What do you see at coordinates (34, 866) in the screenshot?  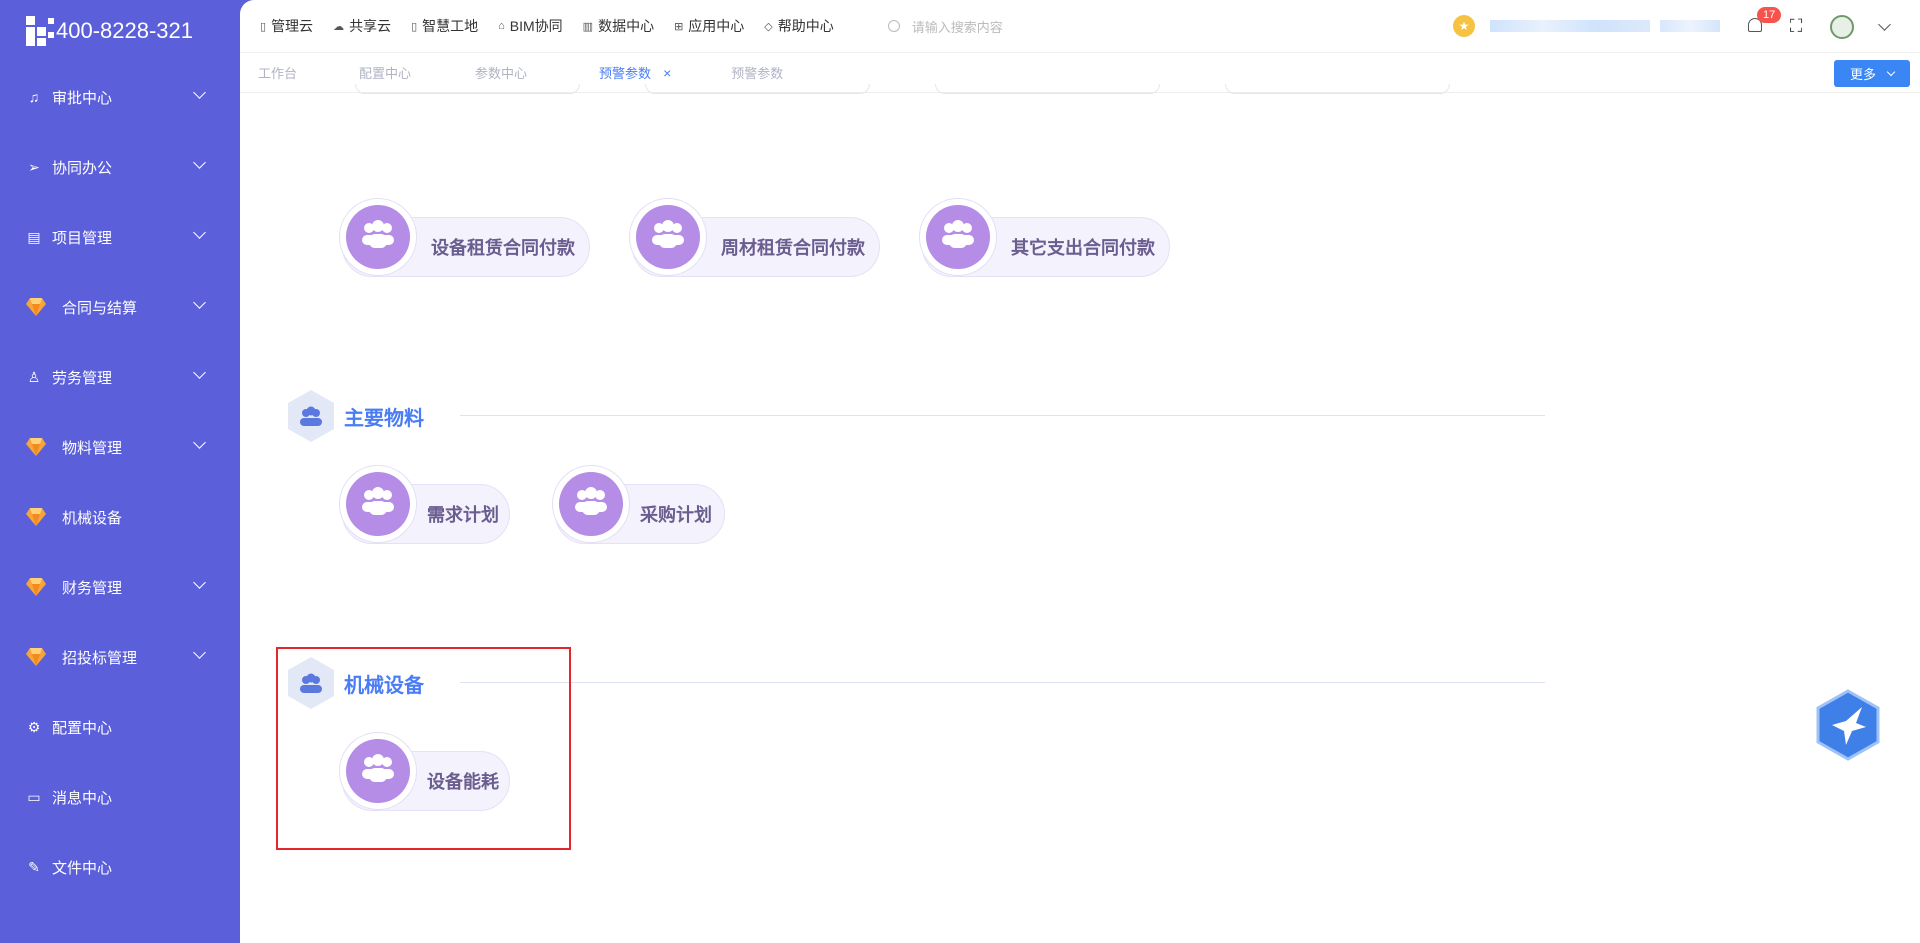 I see `edit-icon: ✎` at bounding box center [34, 866].